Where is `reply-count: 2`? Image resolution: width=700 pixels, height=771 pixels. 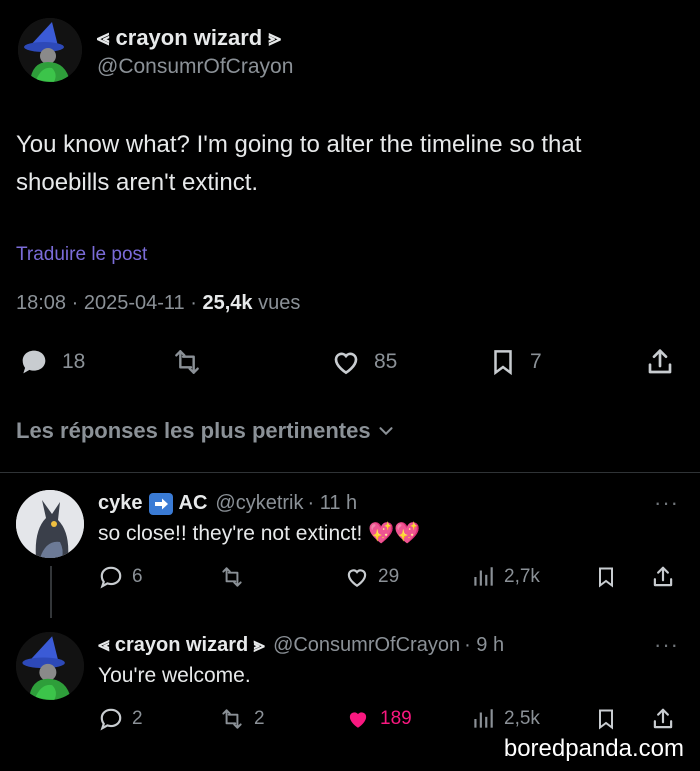 reply-count: 2 is located at coordinates (137, 718).